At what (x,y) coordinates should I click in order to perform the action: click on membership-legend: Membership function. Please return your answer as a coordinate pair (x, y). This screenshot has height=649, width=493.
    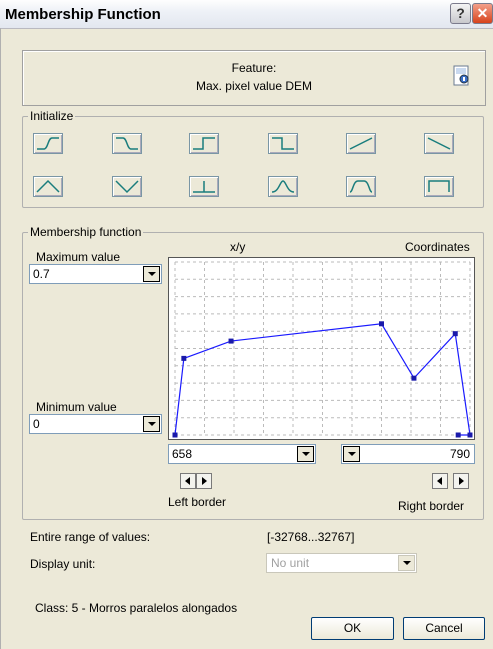
    Looking at the image, I should click on (86, 232).